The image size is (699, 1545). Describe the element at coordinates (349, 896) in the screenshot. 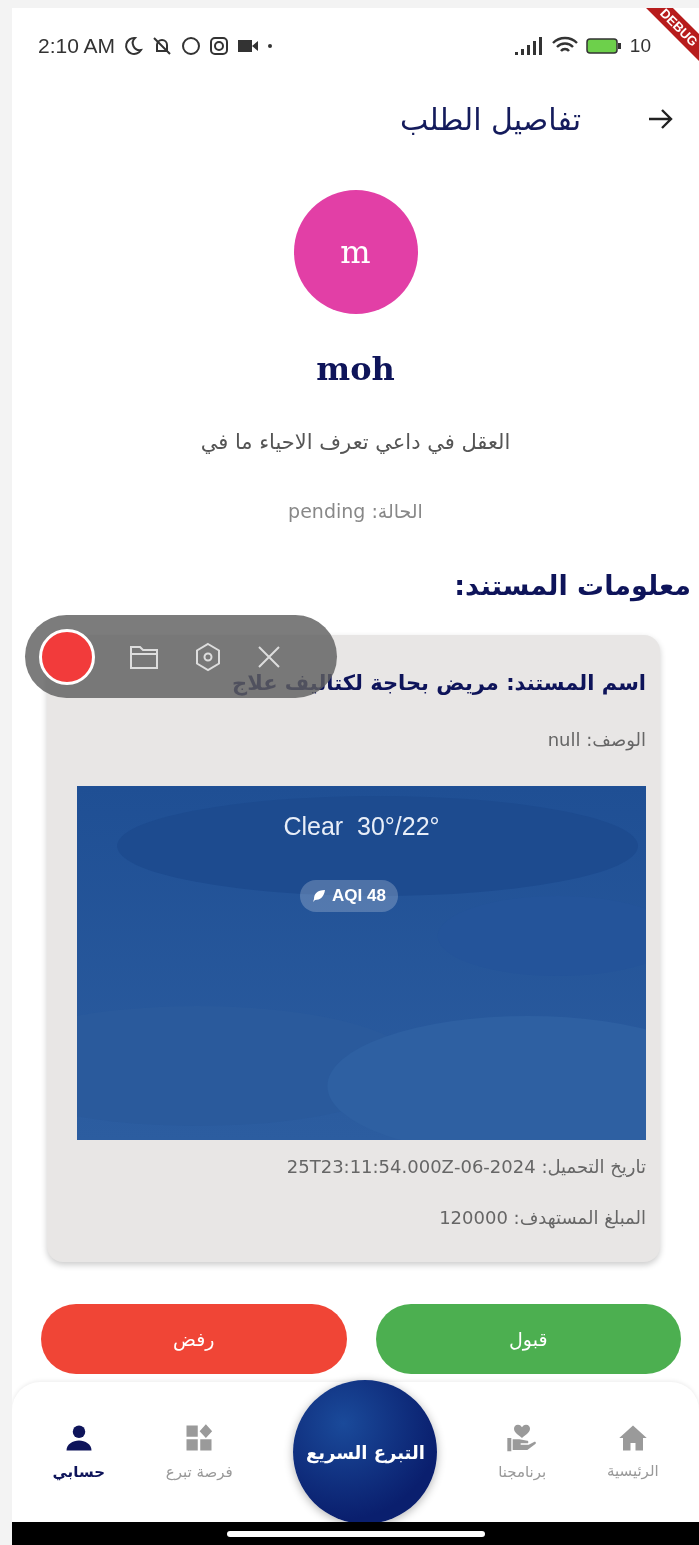

I see `aqi-badge: AQI 48` at that location.